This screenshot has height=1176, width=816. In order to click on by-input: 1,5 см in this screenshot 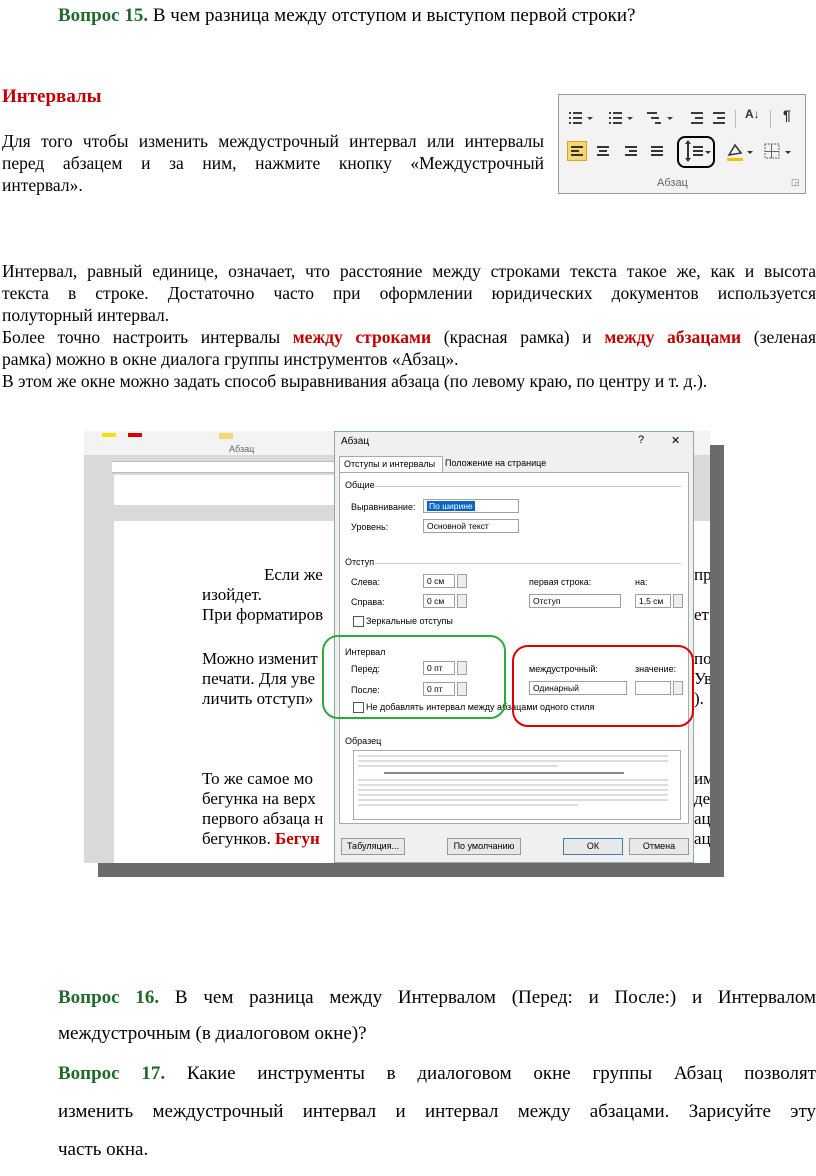, I will do `click(653, 601)`.